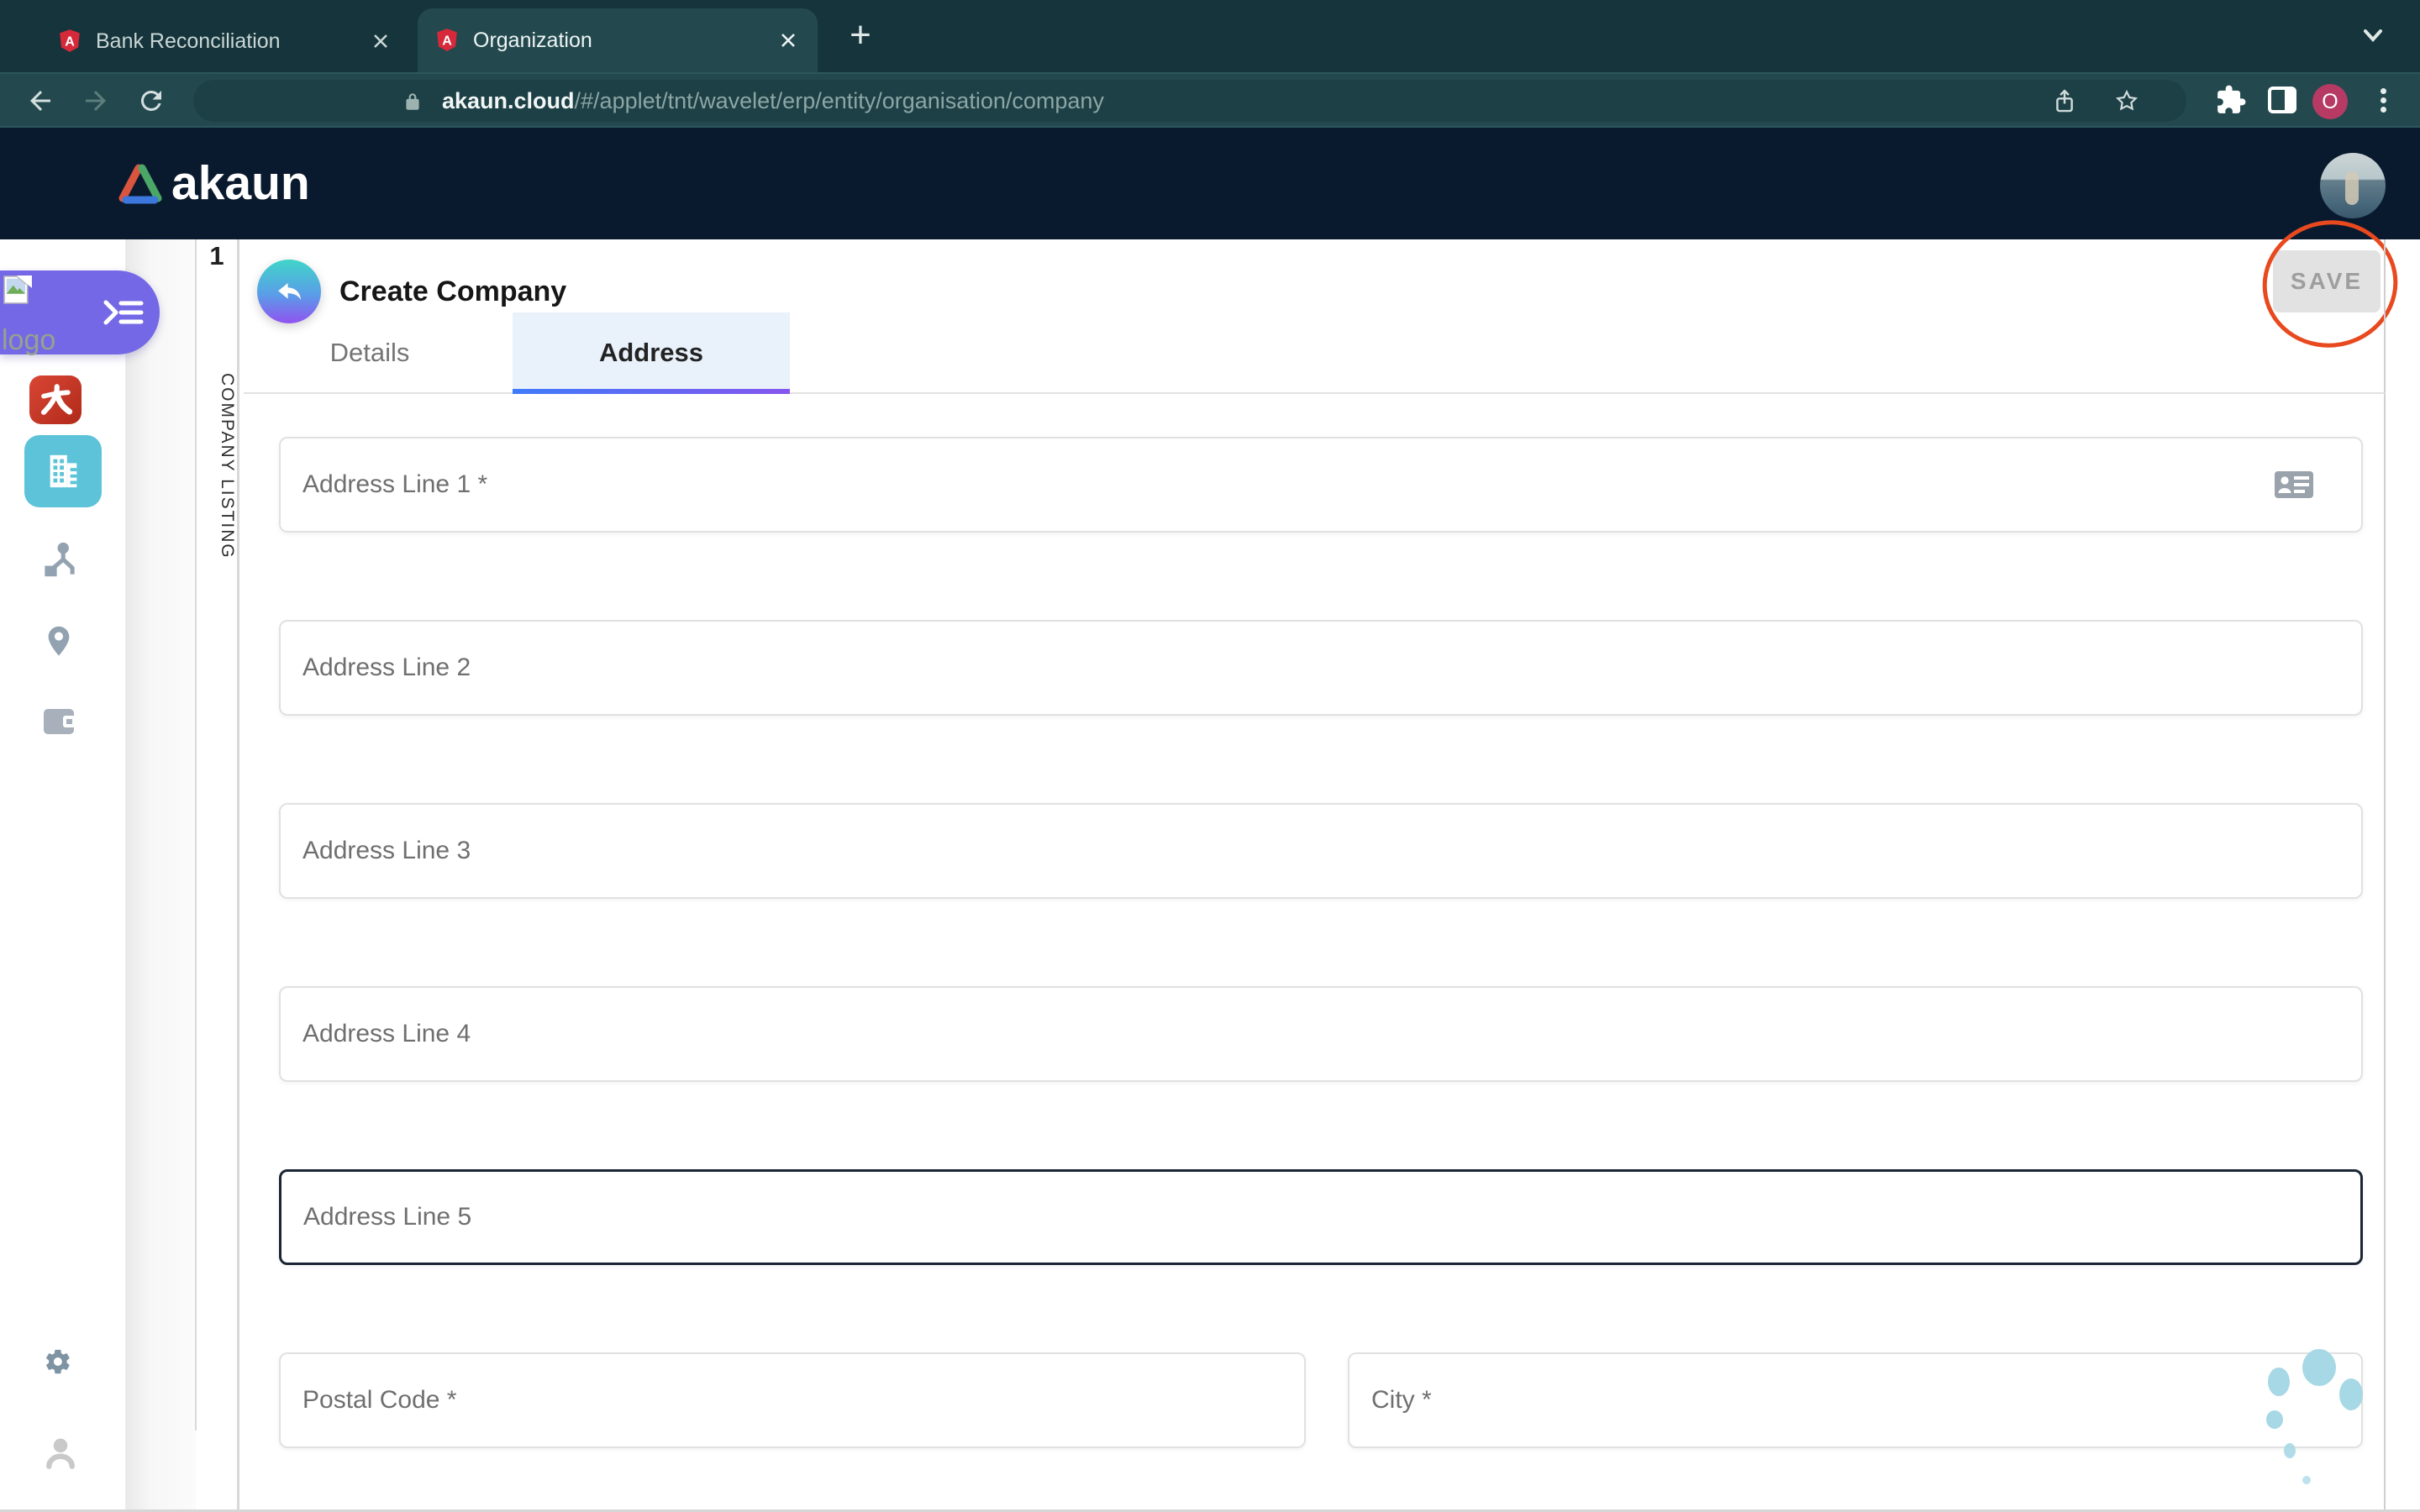 This screenshot has height=1512, width=2420. What do you see at coordinates (55, 399) in the screenshot?
I see `sidebar-app-dai-icon` at bounding box center [55, 399].